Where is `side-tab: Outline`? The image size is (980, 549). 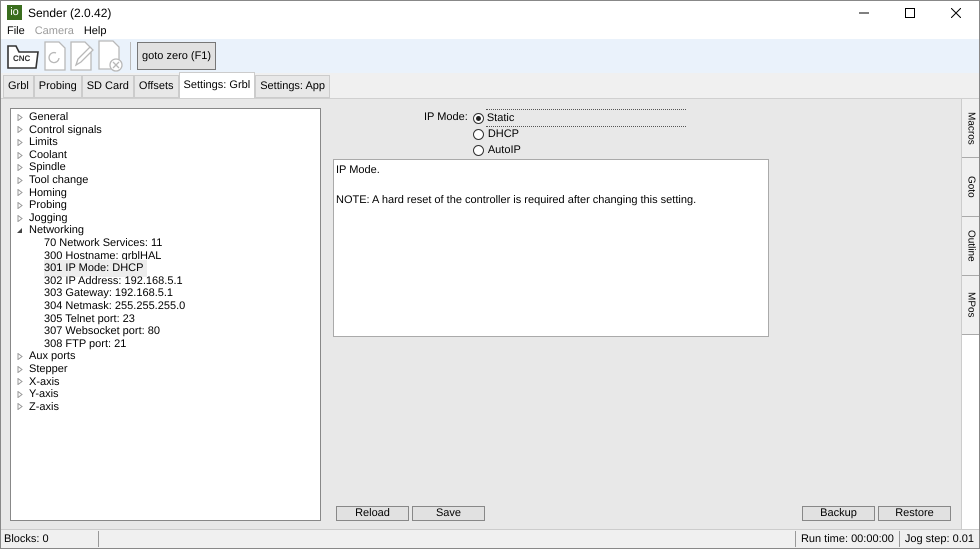 side-tab: Outline is located at coordinates (970, 246).